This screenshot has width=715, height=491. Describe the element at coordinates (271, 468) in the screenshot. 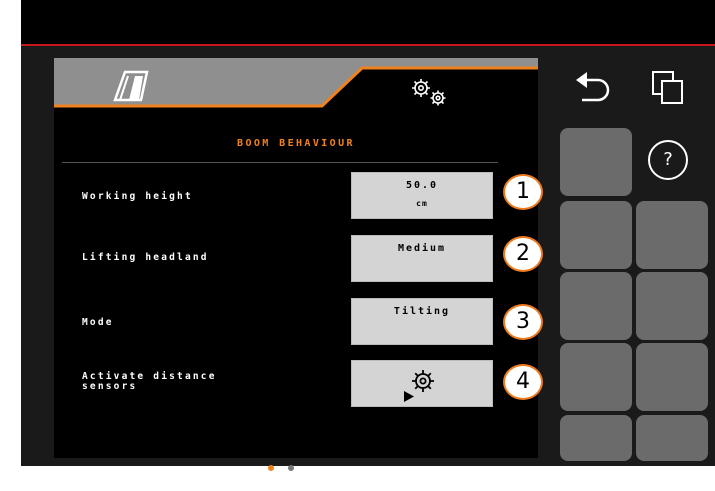

I see `page-dot-active` at that location.